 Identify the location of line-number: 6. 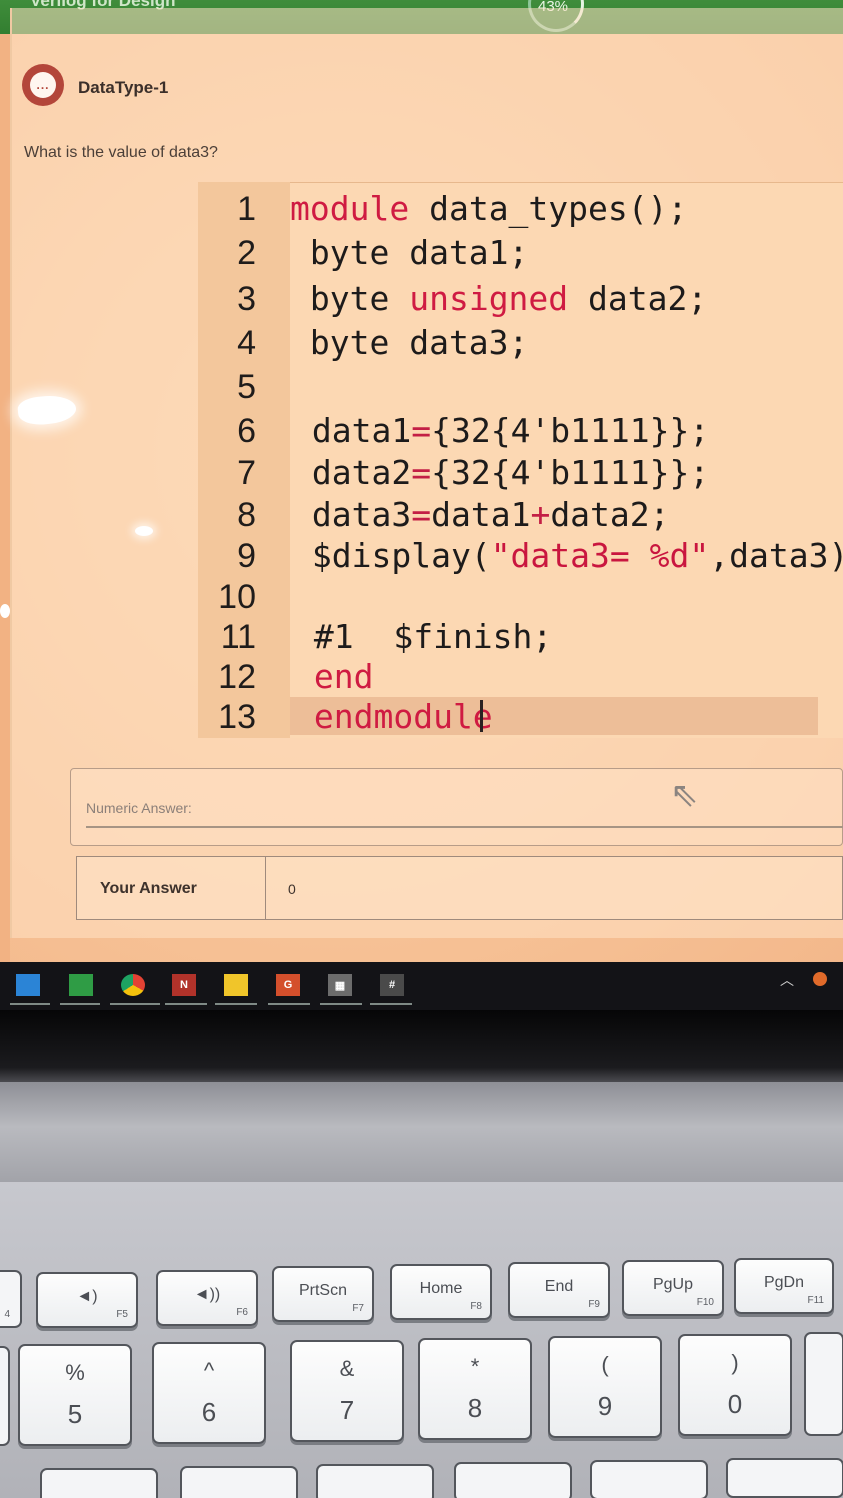
(246, 431).